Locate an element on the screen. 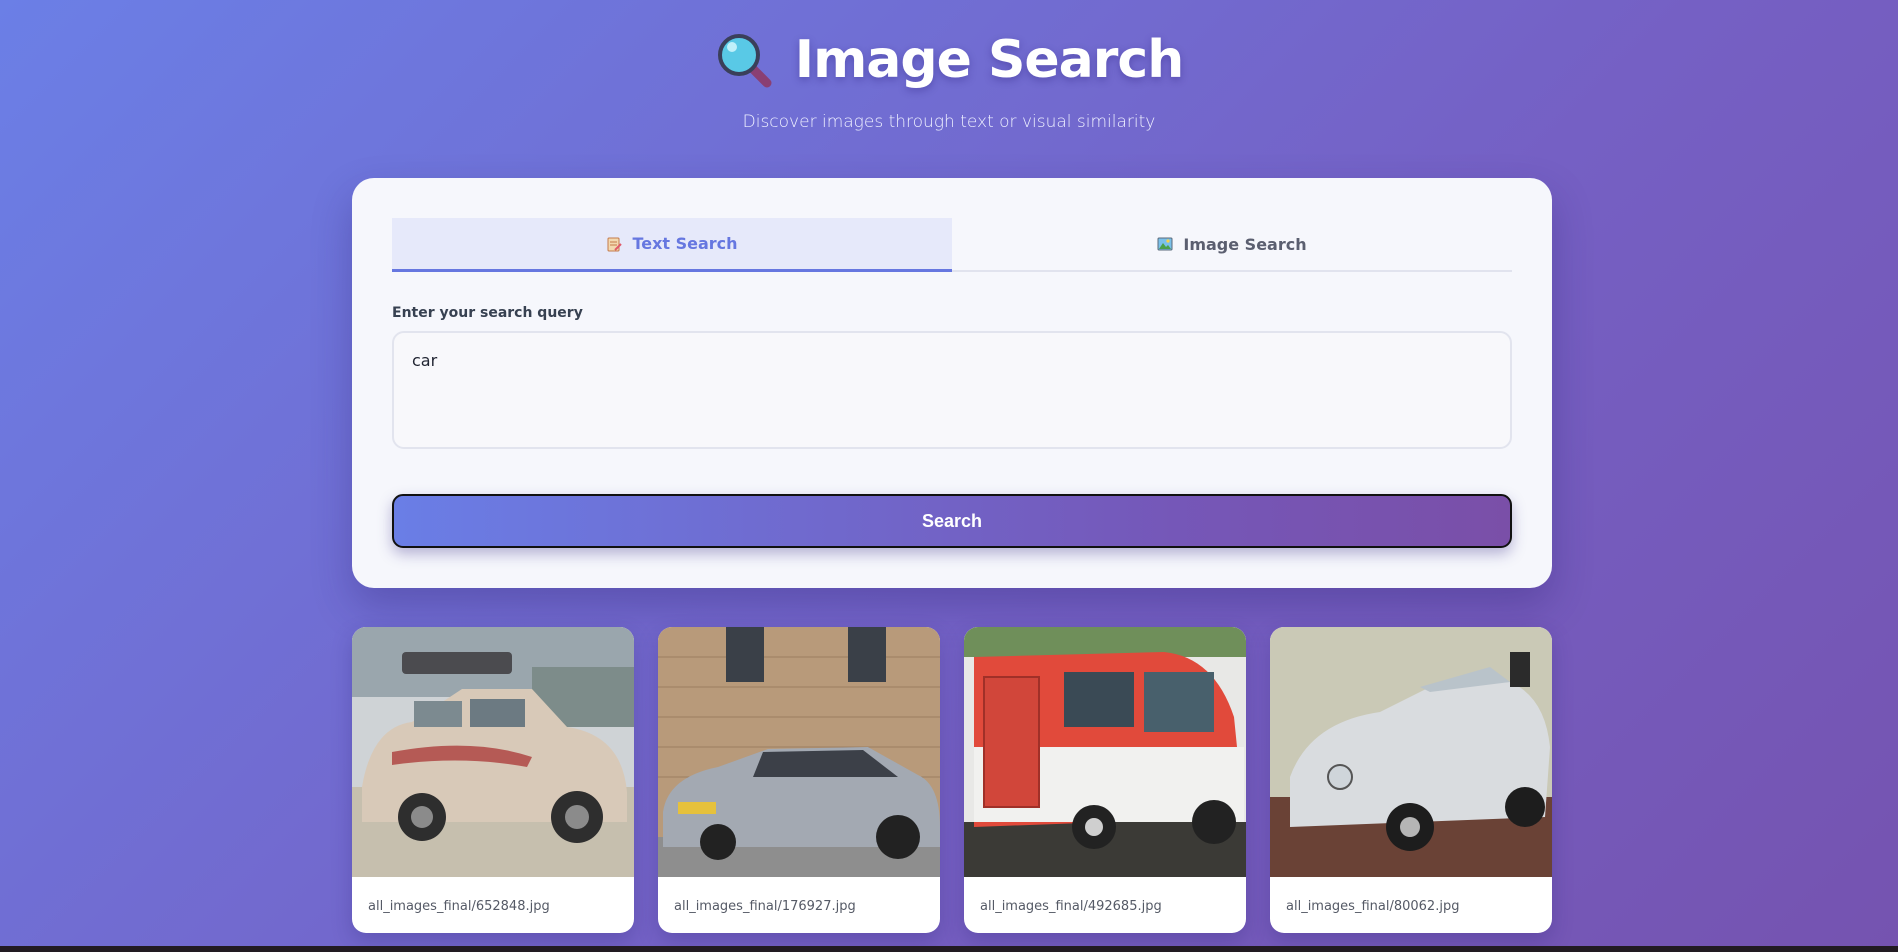 The image size is (1898, 952). result-caption: all_images_final/80062.jpg is located at coordinates (1373, 906).